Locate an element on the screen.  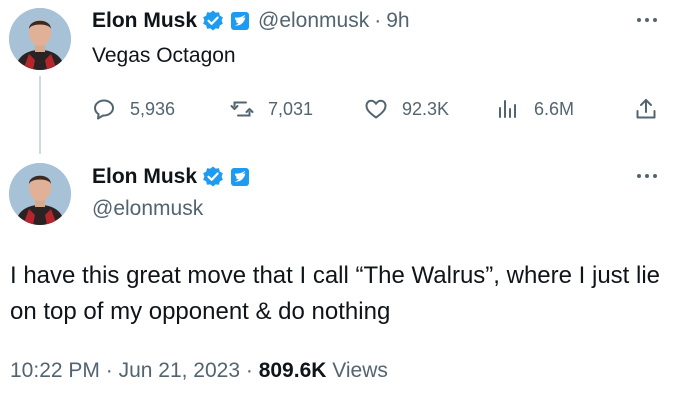
views-count: 6.6M is located at coordinates (554, 108).